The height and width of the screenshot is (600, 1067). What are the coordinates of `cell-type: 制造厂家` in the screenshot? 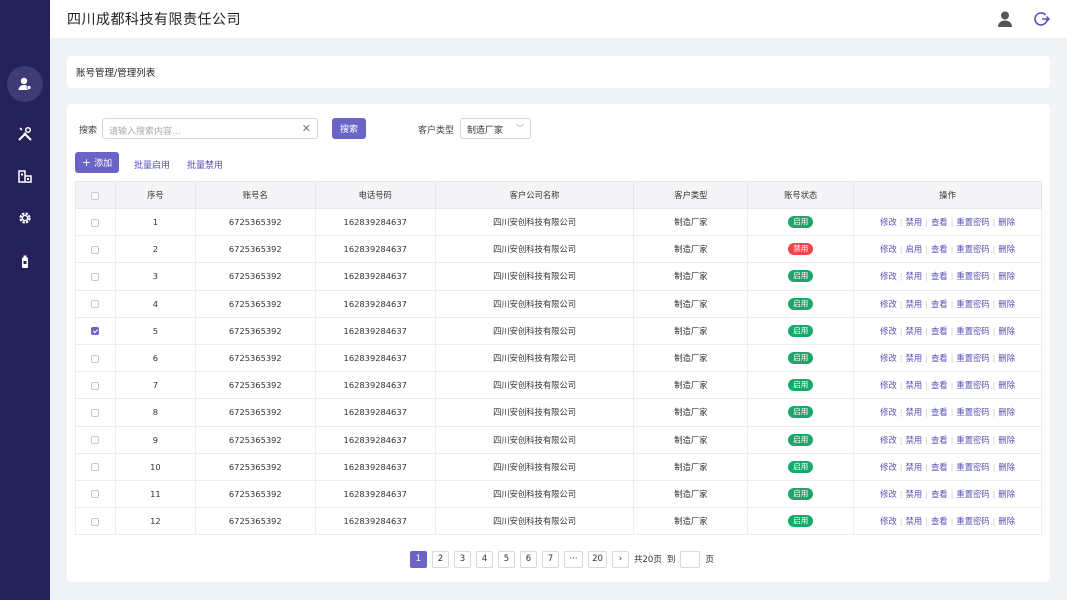 It's located at (691, 494).